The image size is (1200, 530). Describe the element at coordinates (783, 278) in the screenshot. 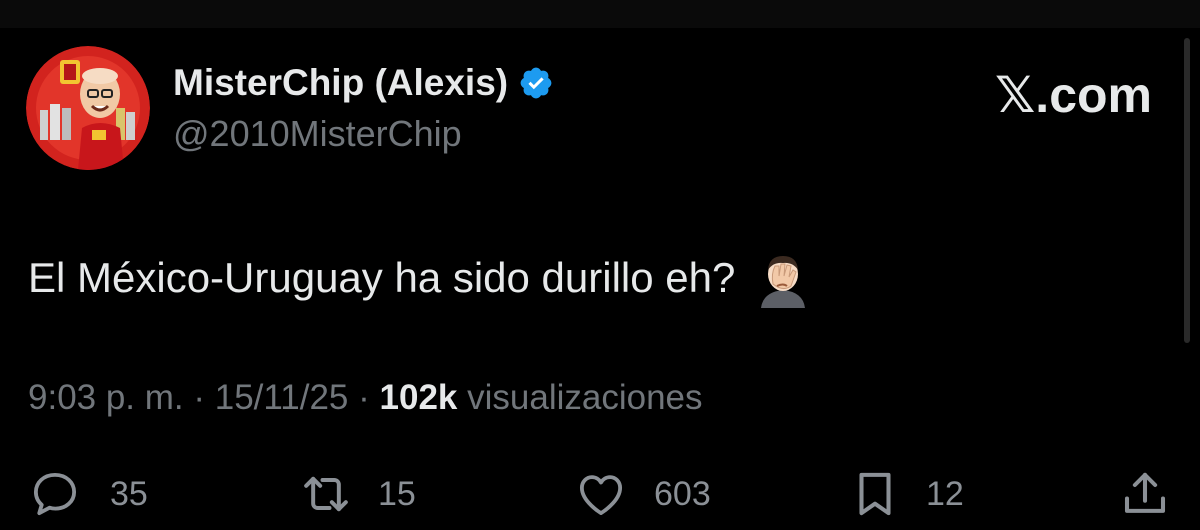

I see `face-palm-emoji-icon` at that location.